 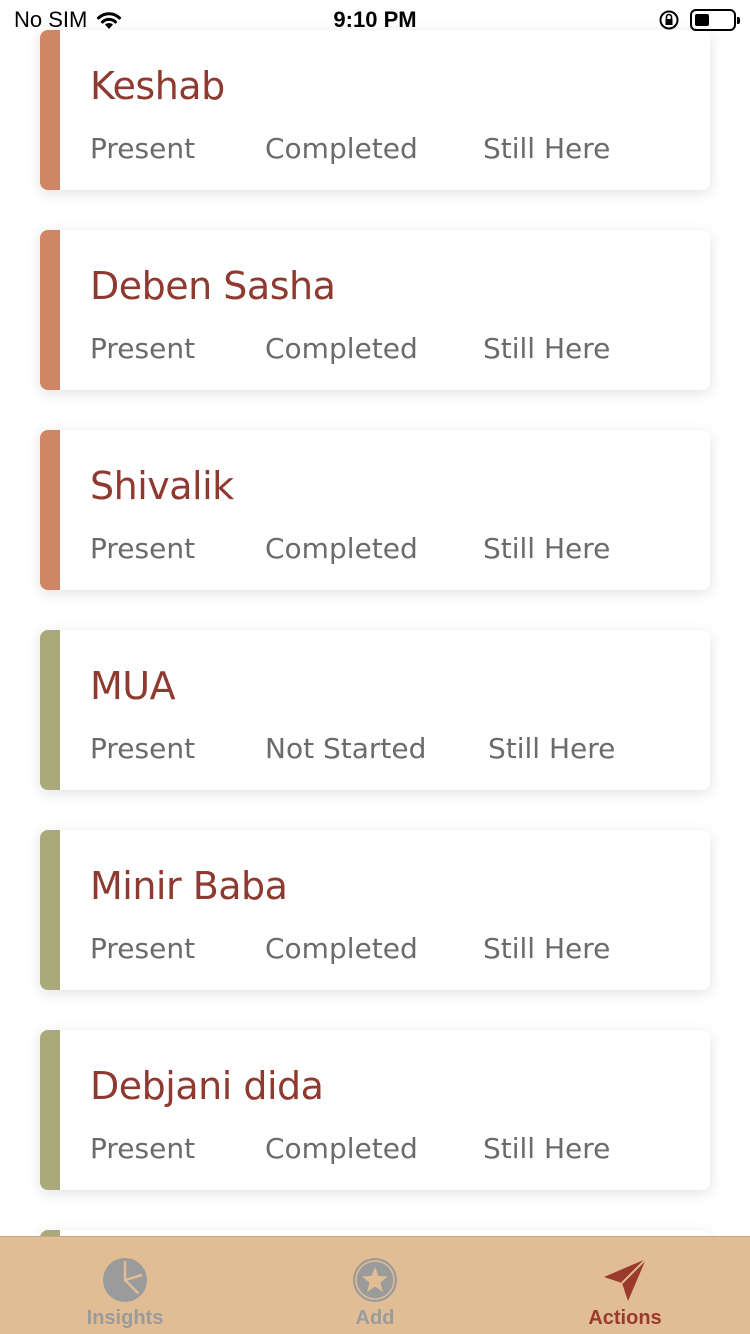 What do you see at coordinates (125, 1318) in the screenshot?
I see `tab-label: Insights` at bounding box center [125, 1318].